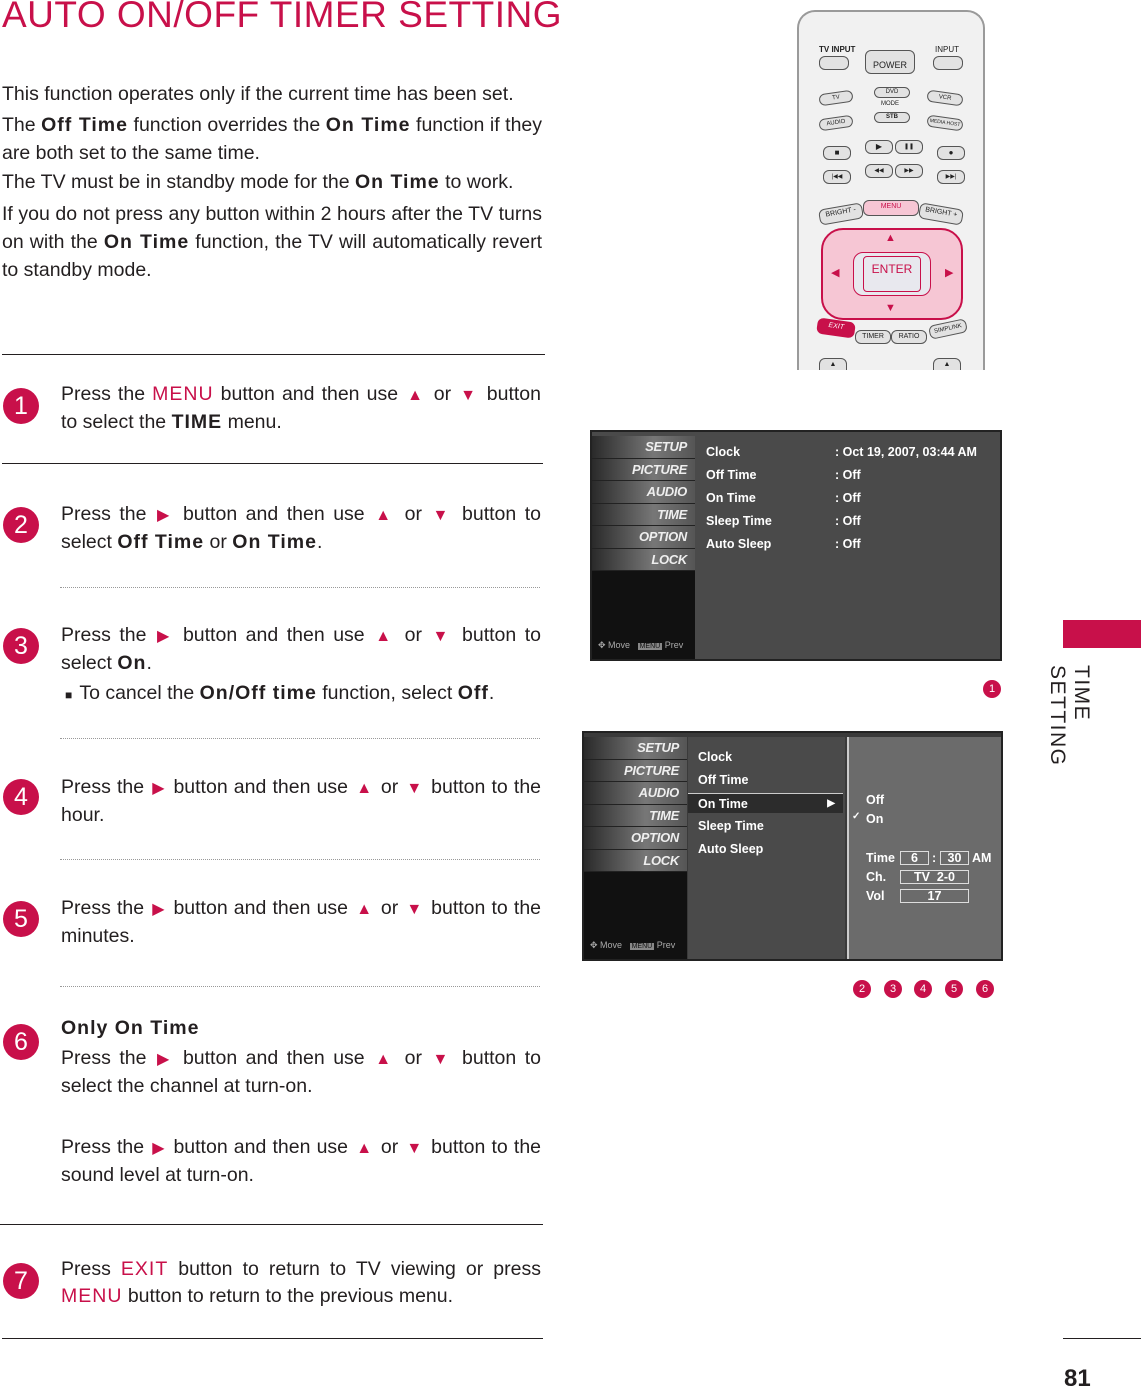  I want to click on time-menu-item: Auto Sleep, so click(765, 849).